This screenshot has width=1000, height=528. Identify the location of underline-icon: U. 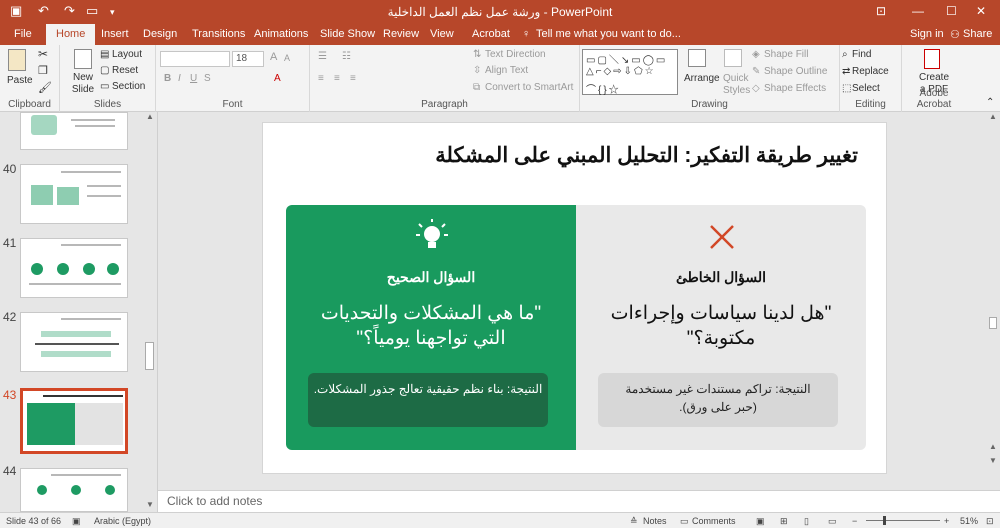
(193, 78).